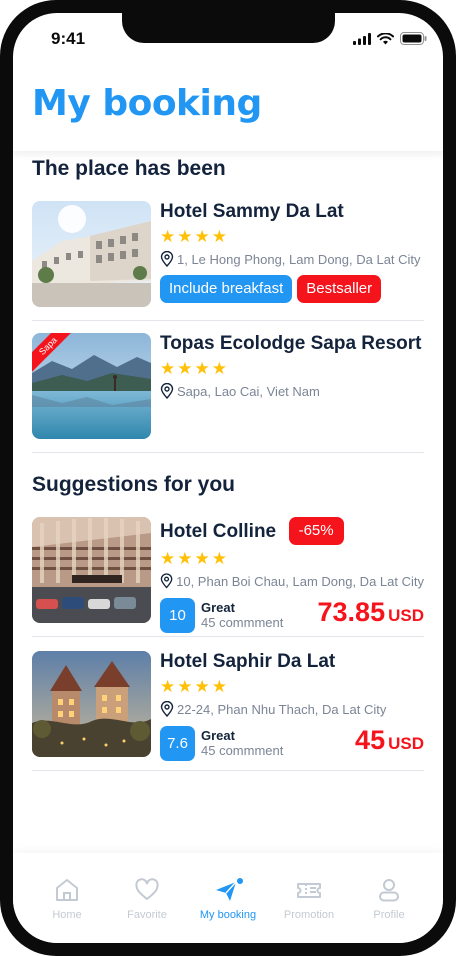 Image resolution: width=456 pixels, height=956 pixels. Describe the element at coordinates (413, 38) in the screenshot. I see `battery-icon` at that location.